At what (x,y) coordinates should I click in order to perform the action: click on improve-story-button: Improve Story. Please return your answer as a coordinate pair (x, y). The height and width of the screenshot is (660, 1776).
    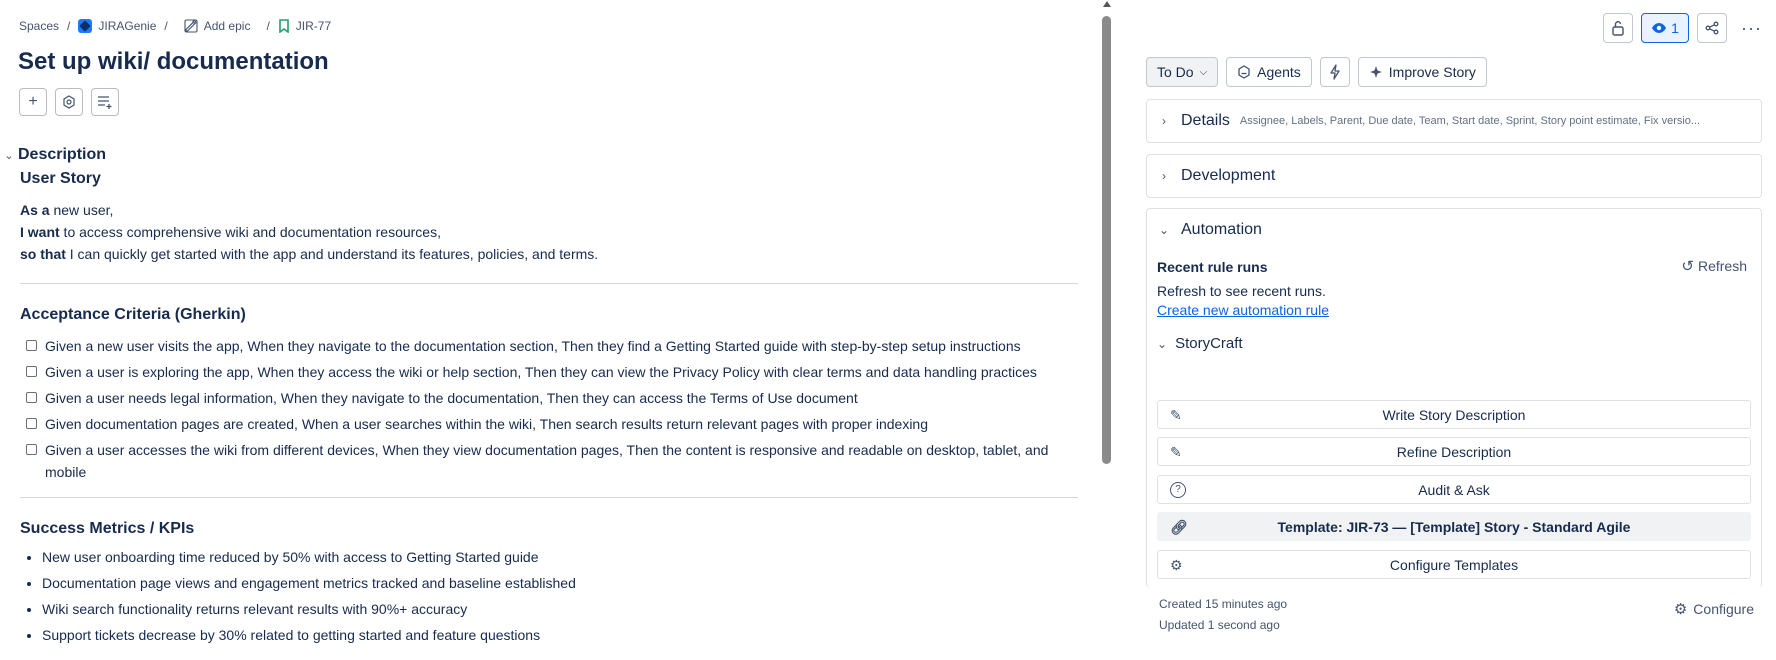
    Looking at the image, I should click on (1422, 72).